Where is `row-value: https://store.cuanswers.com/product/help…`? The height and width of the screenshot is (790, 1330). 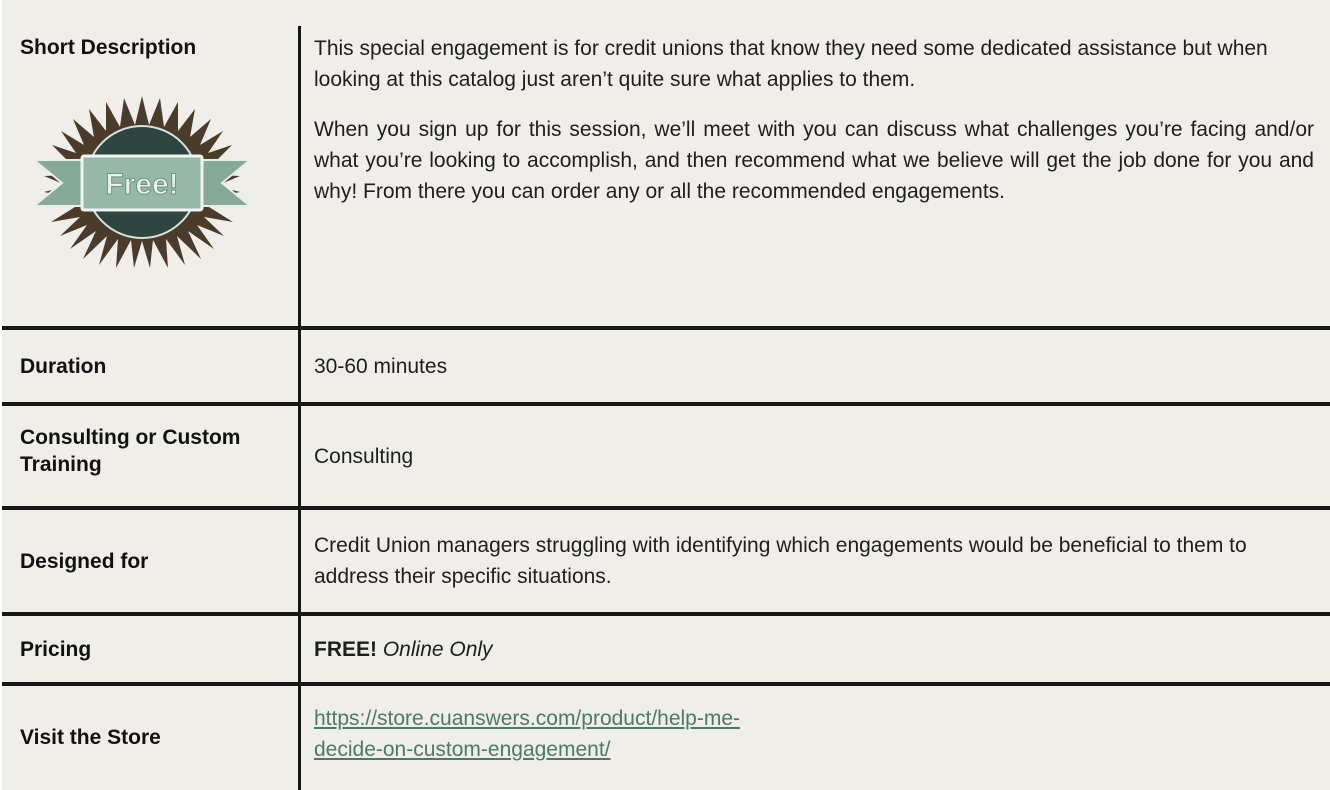
row-value: https://store.cuanswers.com/product/help… is located at coordinates (549, 734).